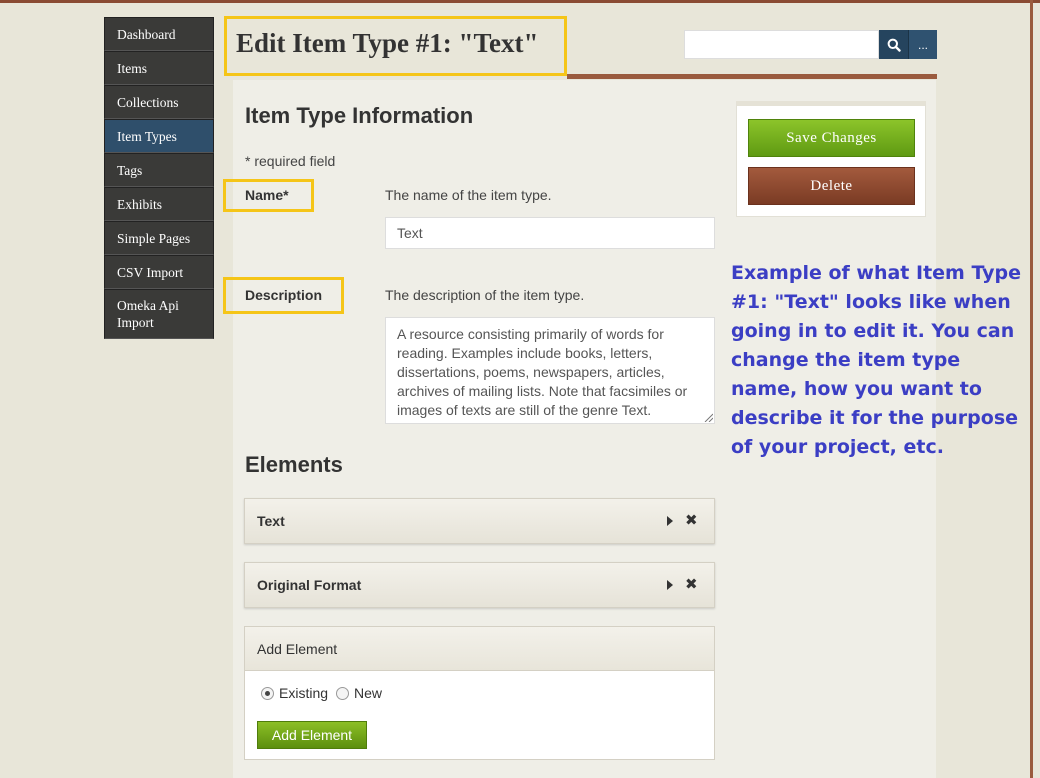  I want to click on section-title-elements: Elements, so click(294, 464).